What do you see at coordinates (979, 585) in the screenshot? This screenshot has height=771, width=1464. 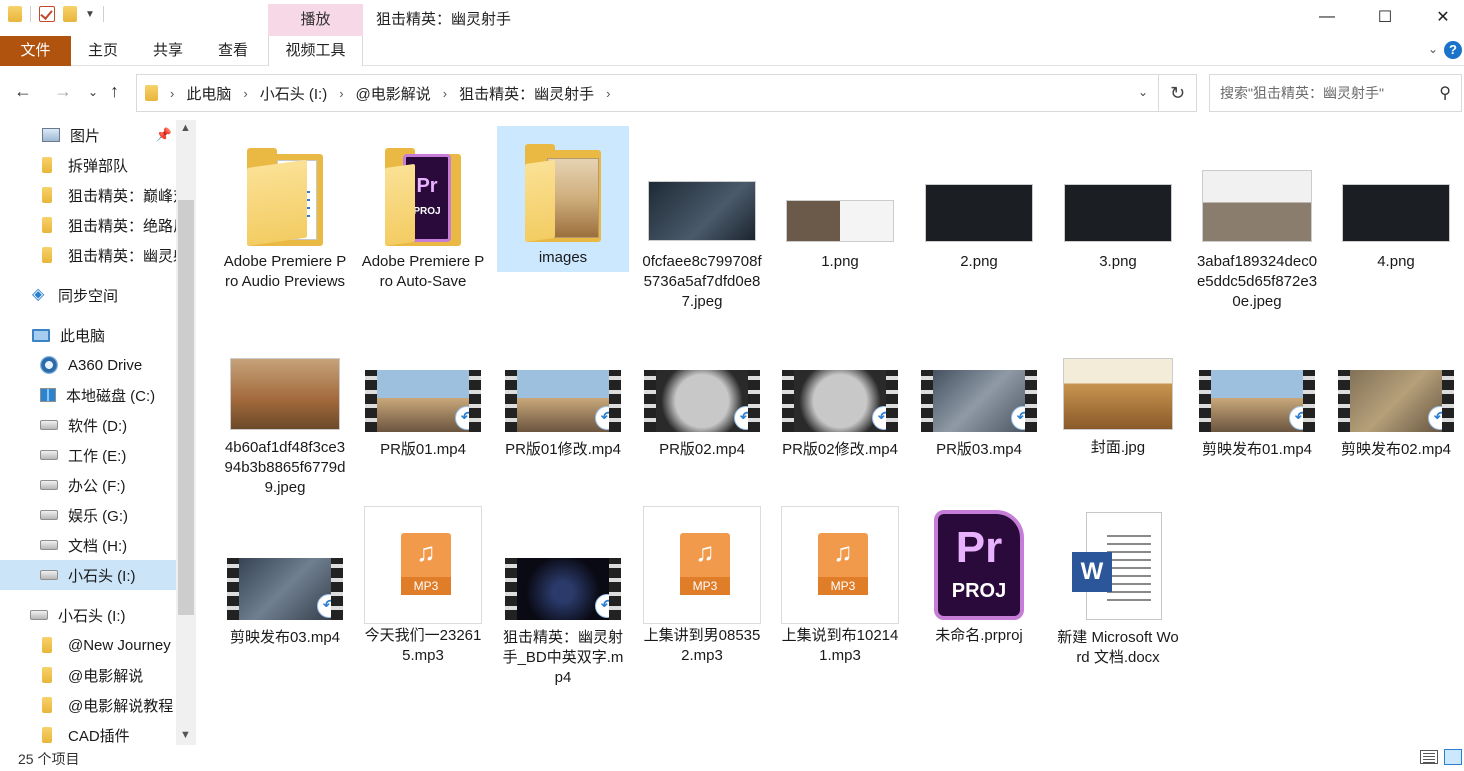 I see `project-item: Pr PROJ 未命名.prproj` at bounding box center [979, 585].